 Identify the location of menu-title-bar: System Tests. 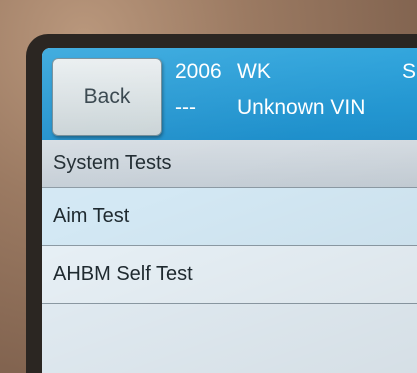
(229, 164).